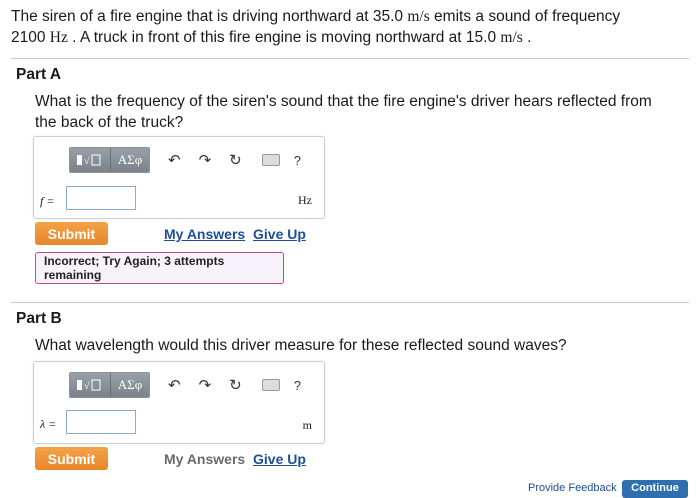  I want to click on speed-unit-1: m/s, so click(418, 16).